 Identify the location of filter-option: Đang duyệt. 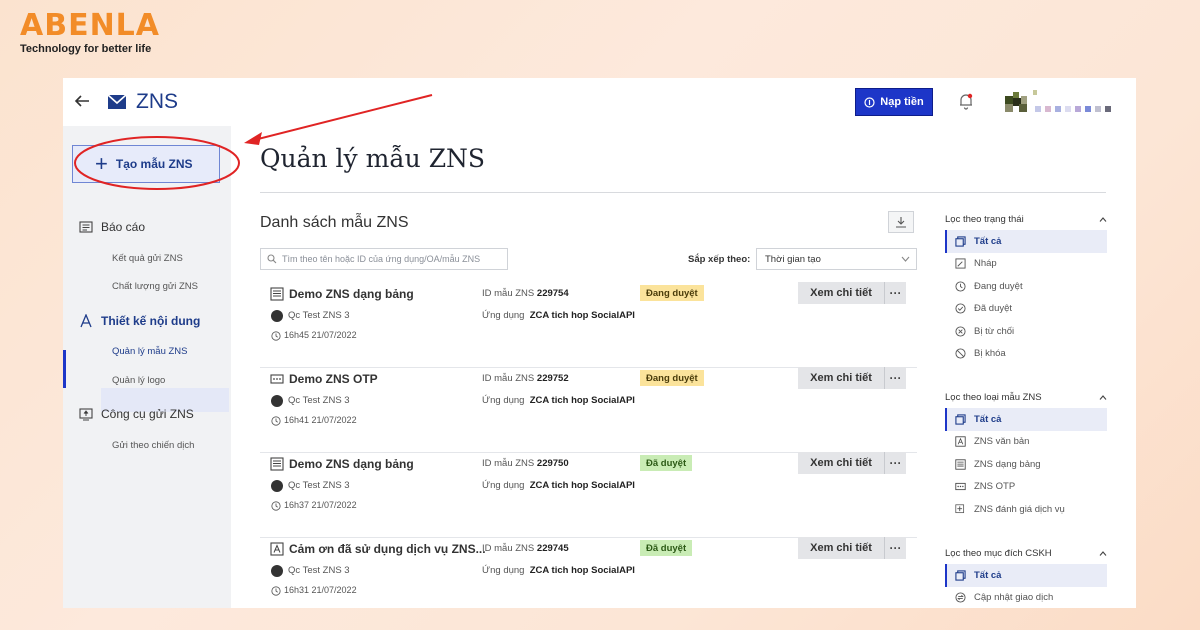
(1026, 286).